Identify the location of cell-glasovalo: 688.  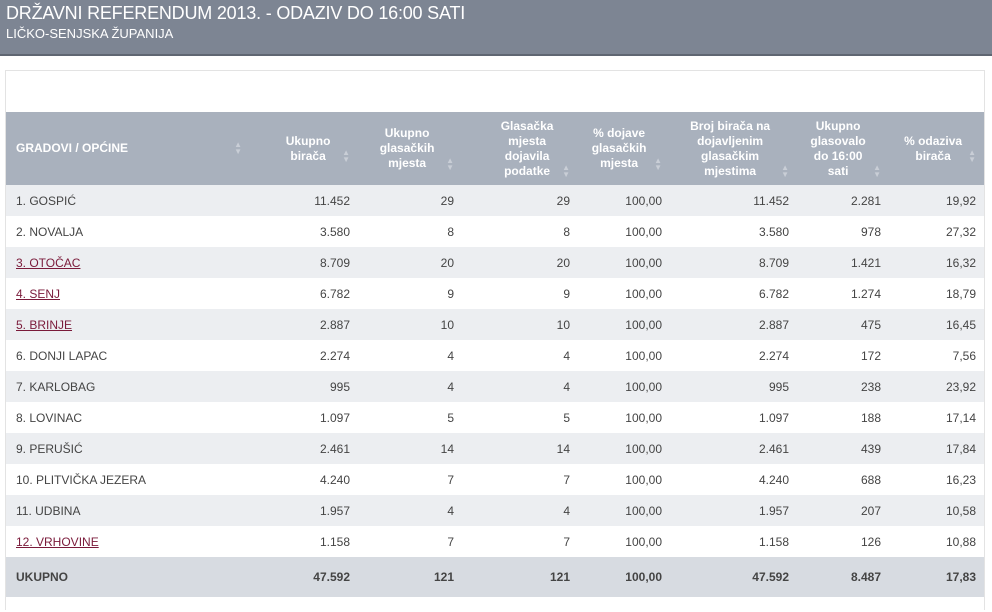
(843, 479).